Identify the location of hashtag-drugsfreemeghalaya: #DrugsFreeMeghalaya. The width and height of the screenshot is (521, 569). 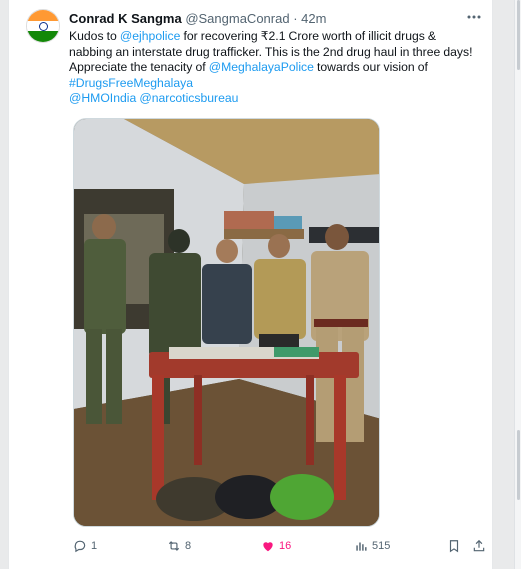
(131, 83).